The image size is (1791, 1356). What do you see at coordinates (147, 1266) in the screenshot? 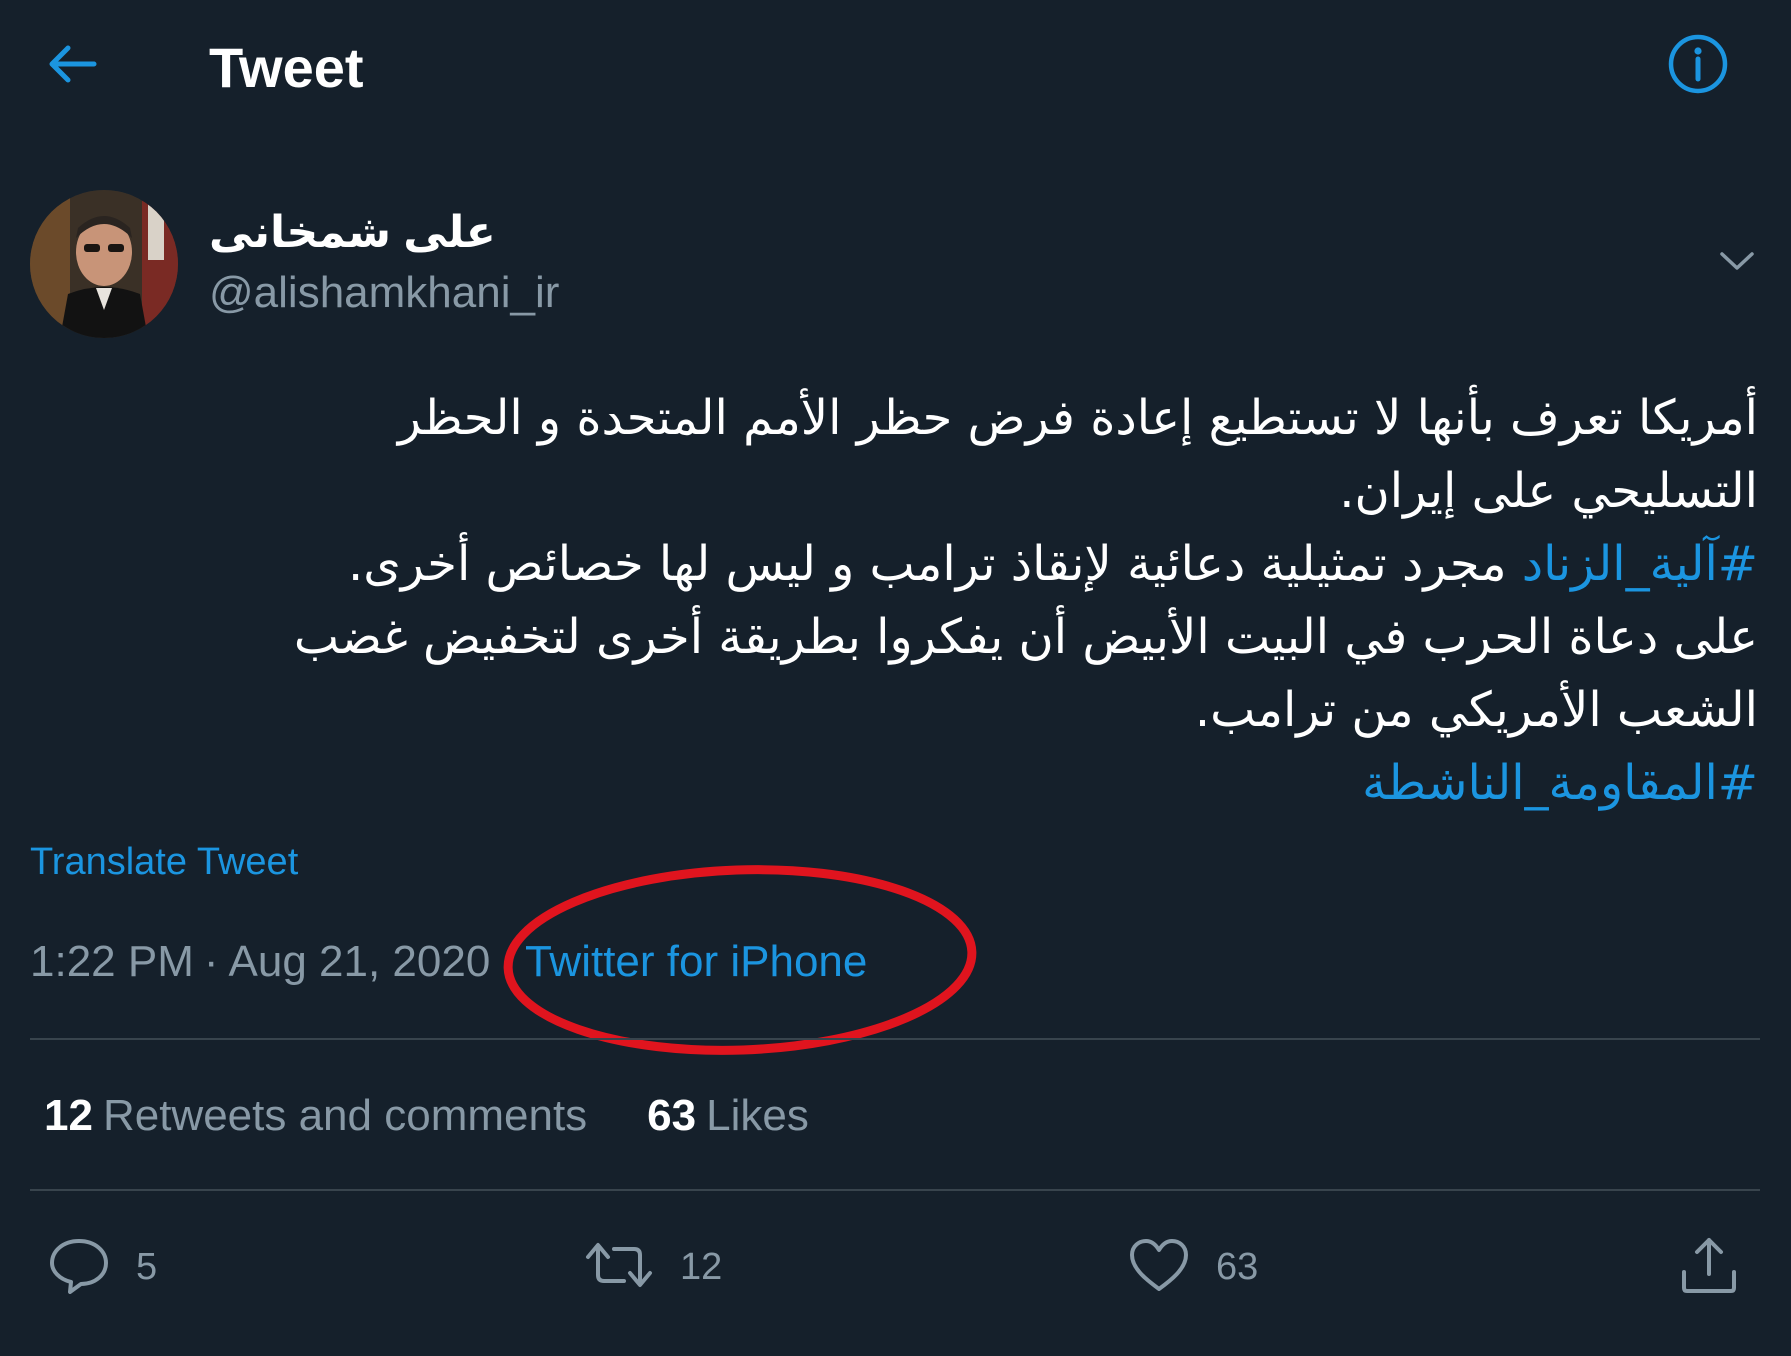
I see `reply-count: 5` at bounding box center [147, 1266].